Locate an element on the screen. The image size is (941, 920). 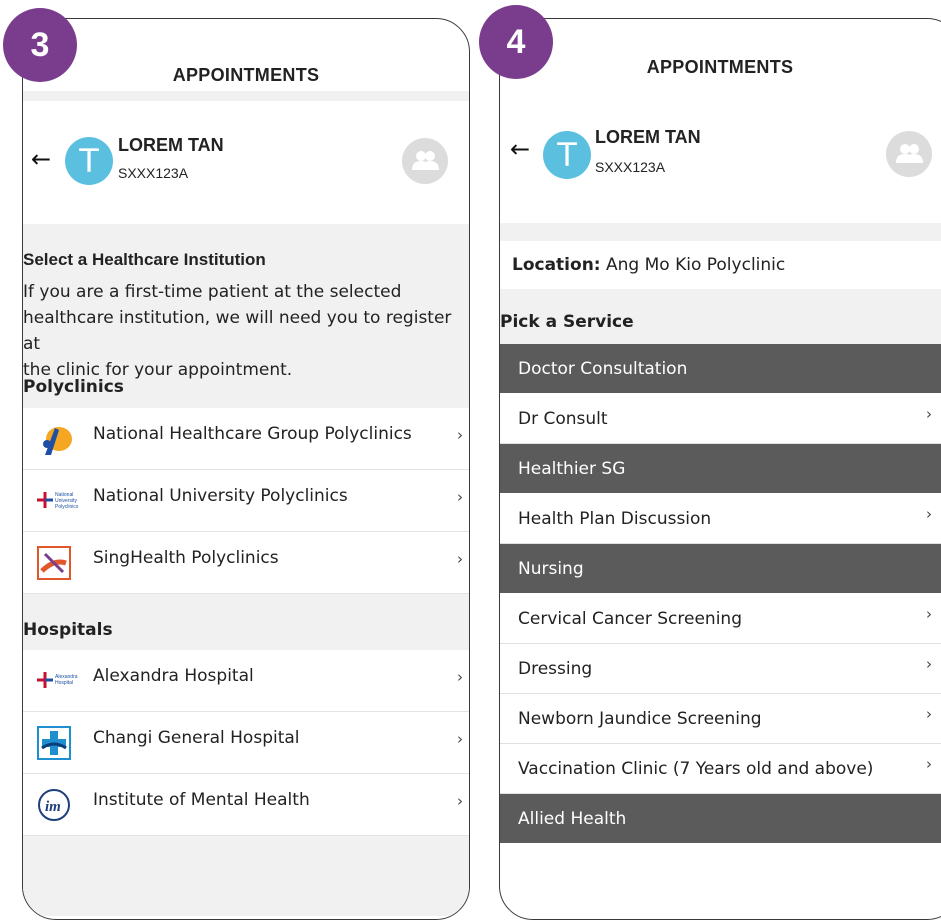
changi-logo-icon is located at coordinates (54, 743).